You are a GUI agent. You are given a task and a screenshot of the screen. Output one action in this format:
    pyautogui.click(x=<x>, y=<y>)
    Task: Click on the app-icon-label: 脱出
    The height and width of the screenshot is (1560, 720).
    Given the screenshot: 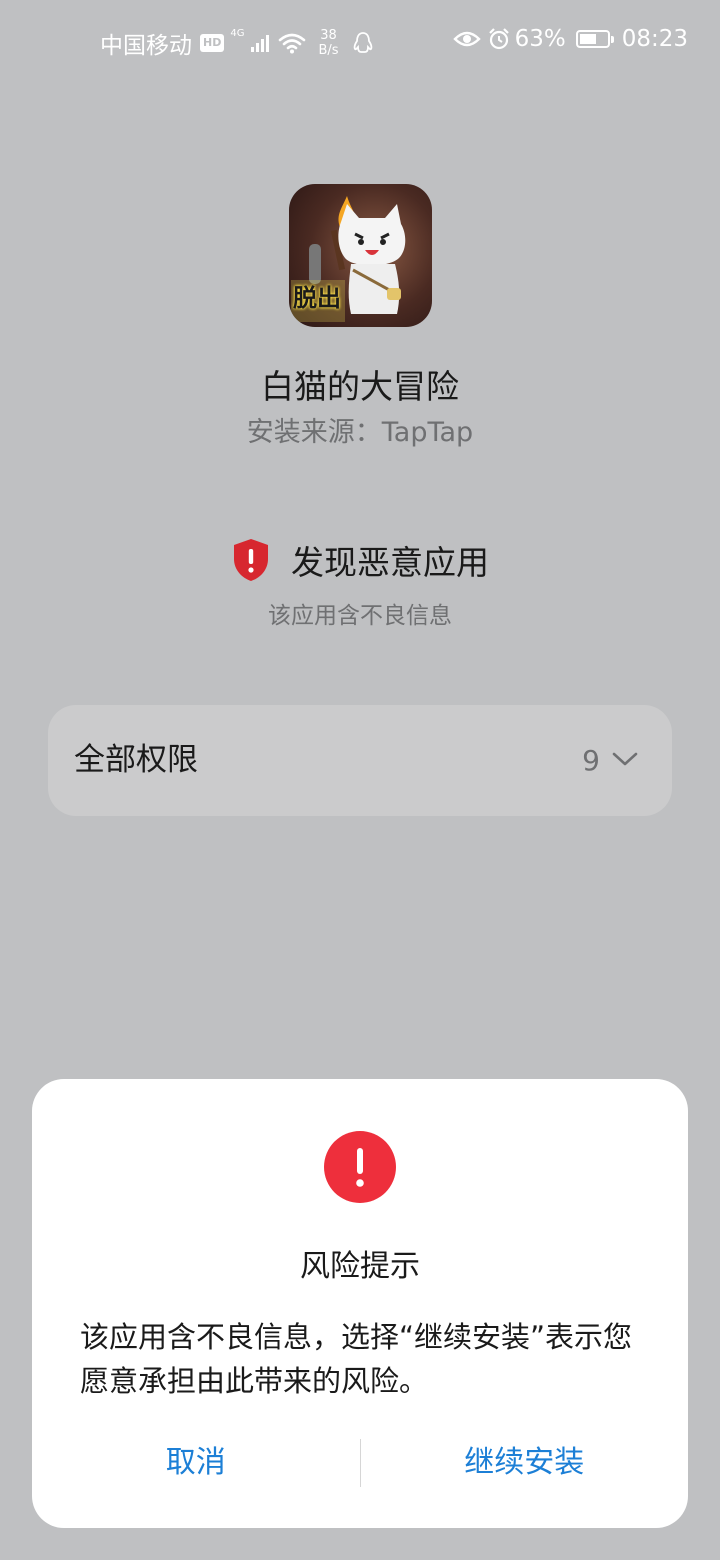 What is the action you would take?
    pyautogui.click(x=317, y=298)
    